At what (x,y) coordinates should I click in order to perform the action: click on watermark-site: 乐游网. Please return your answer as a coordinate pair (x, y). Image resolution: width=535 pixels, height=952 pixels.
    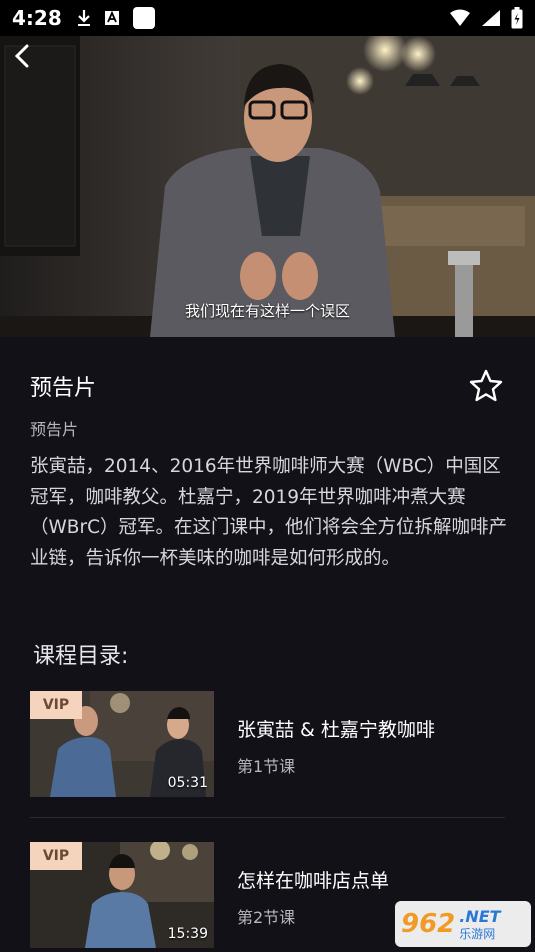
    Looking at the image, I should click on (477, 933).